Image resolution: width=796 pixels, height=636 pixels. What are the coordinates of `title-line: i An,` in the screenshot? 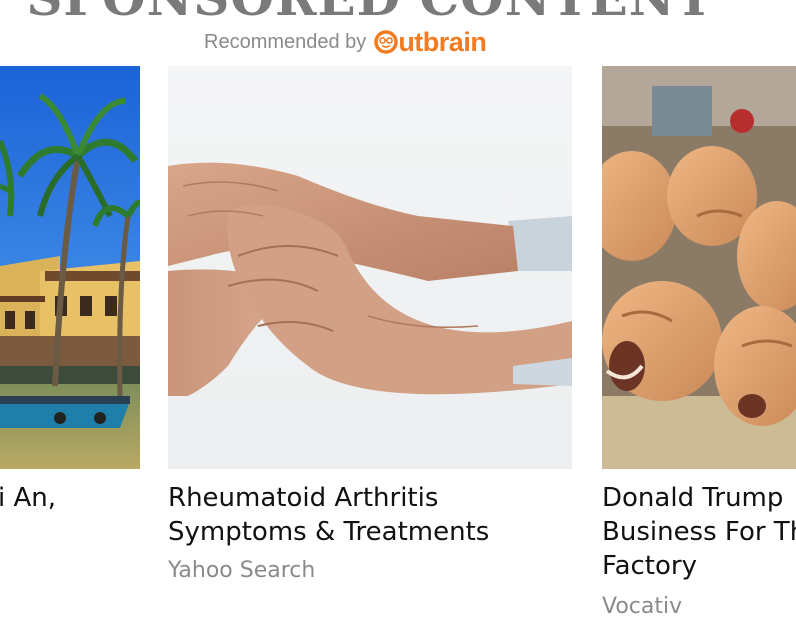 It's located at (28, 498).